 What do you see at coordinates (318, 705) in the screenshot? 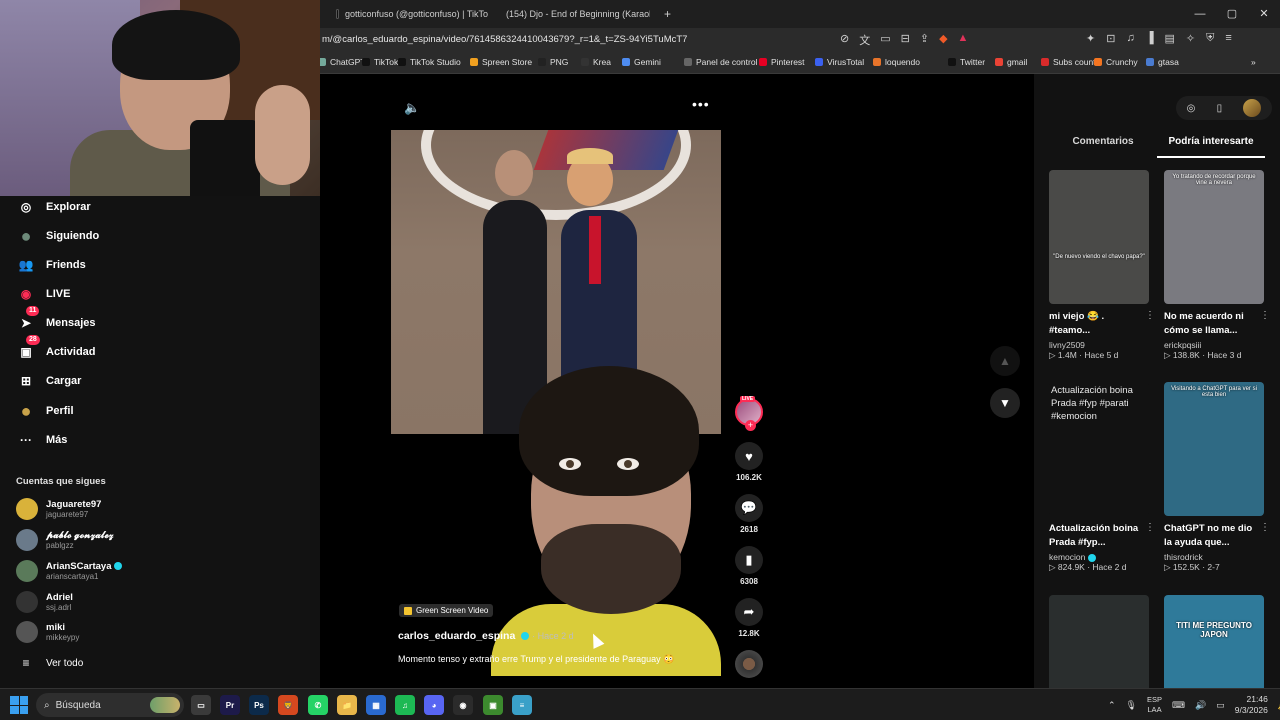
I see `whatsapp-icon: ✆` at bounding box center [318, 705].